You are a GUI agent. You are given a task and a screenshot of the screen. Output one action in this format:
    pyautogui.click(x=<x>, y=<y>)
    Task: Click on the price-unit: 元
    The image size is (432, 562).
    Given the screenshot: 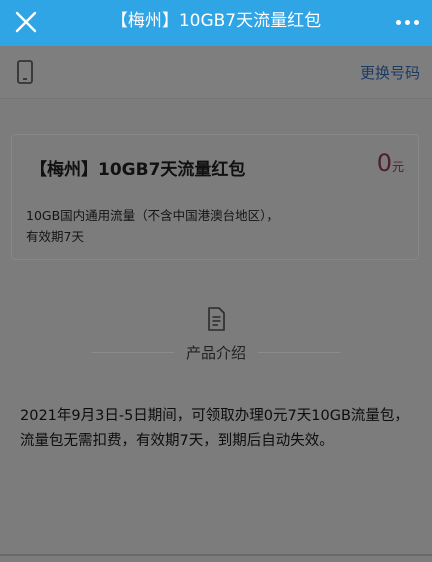 What is the action you would take?
    pyautogui.click(x=397, y=167)
    